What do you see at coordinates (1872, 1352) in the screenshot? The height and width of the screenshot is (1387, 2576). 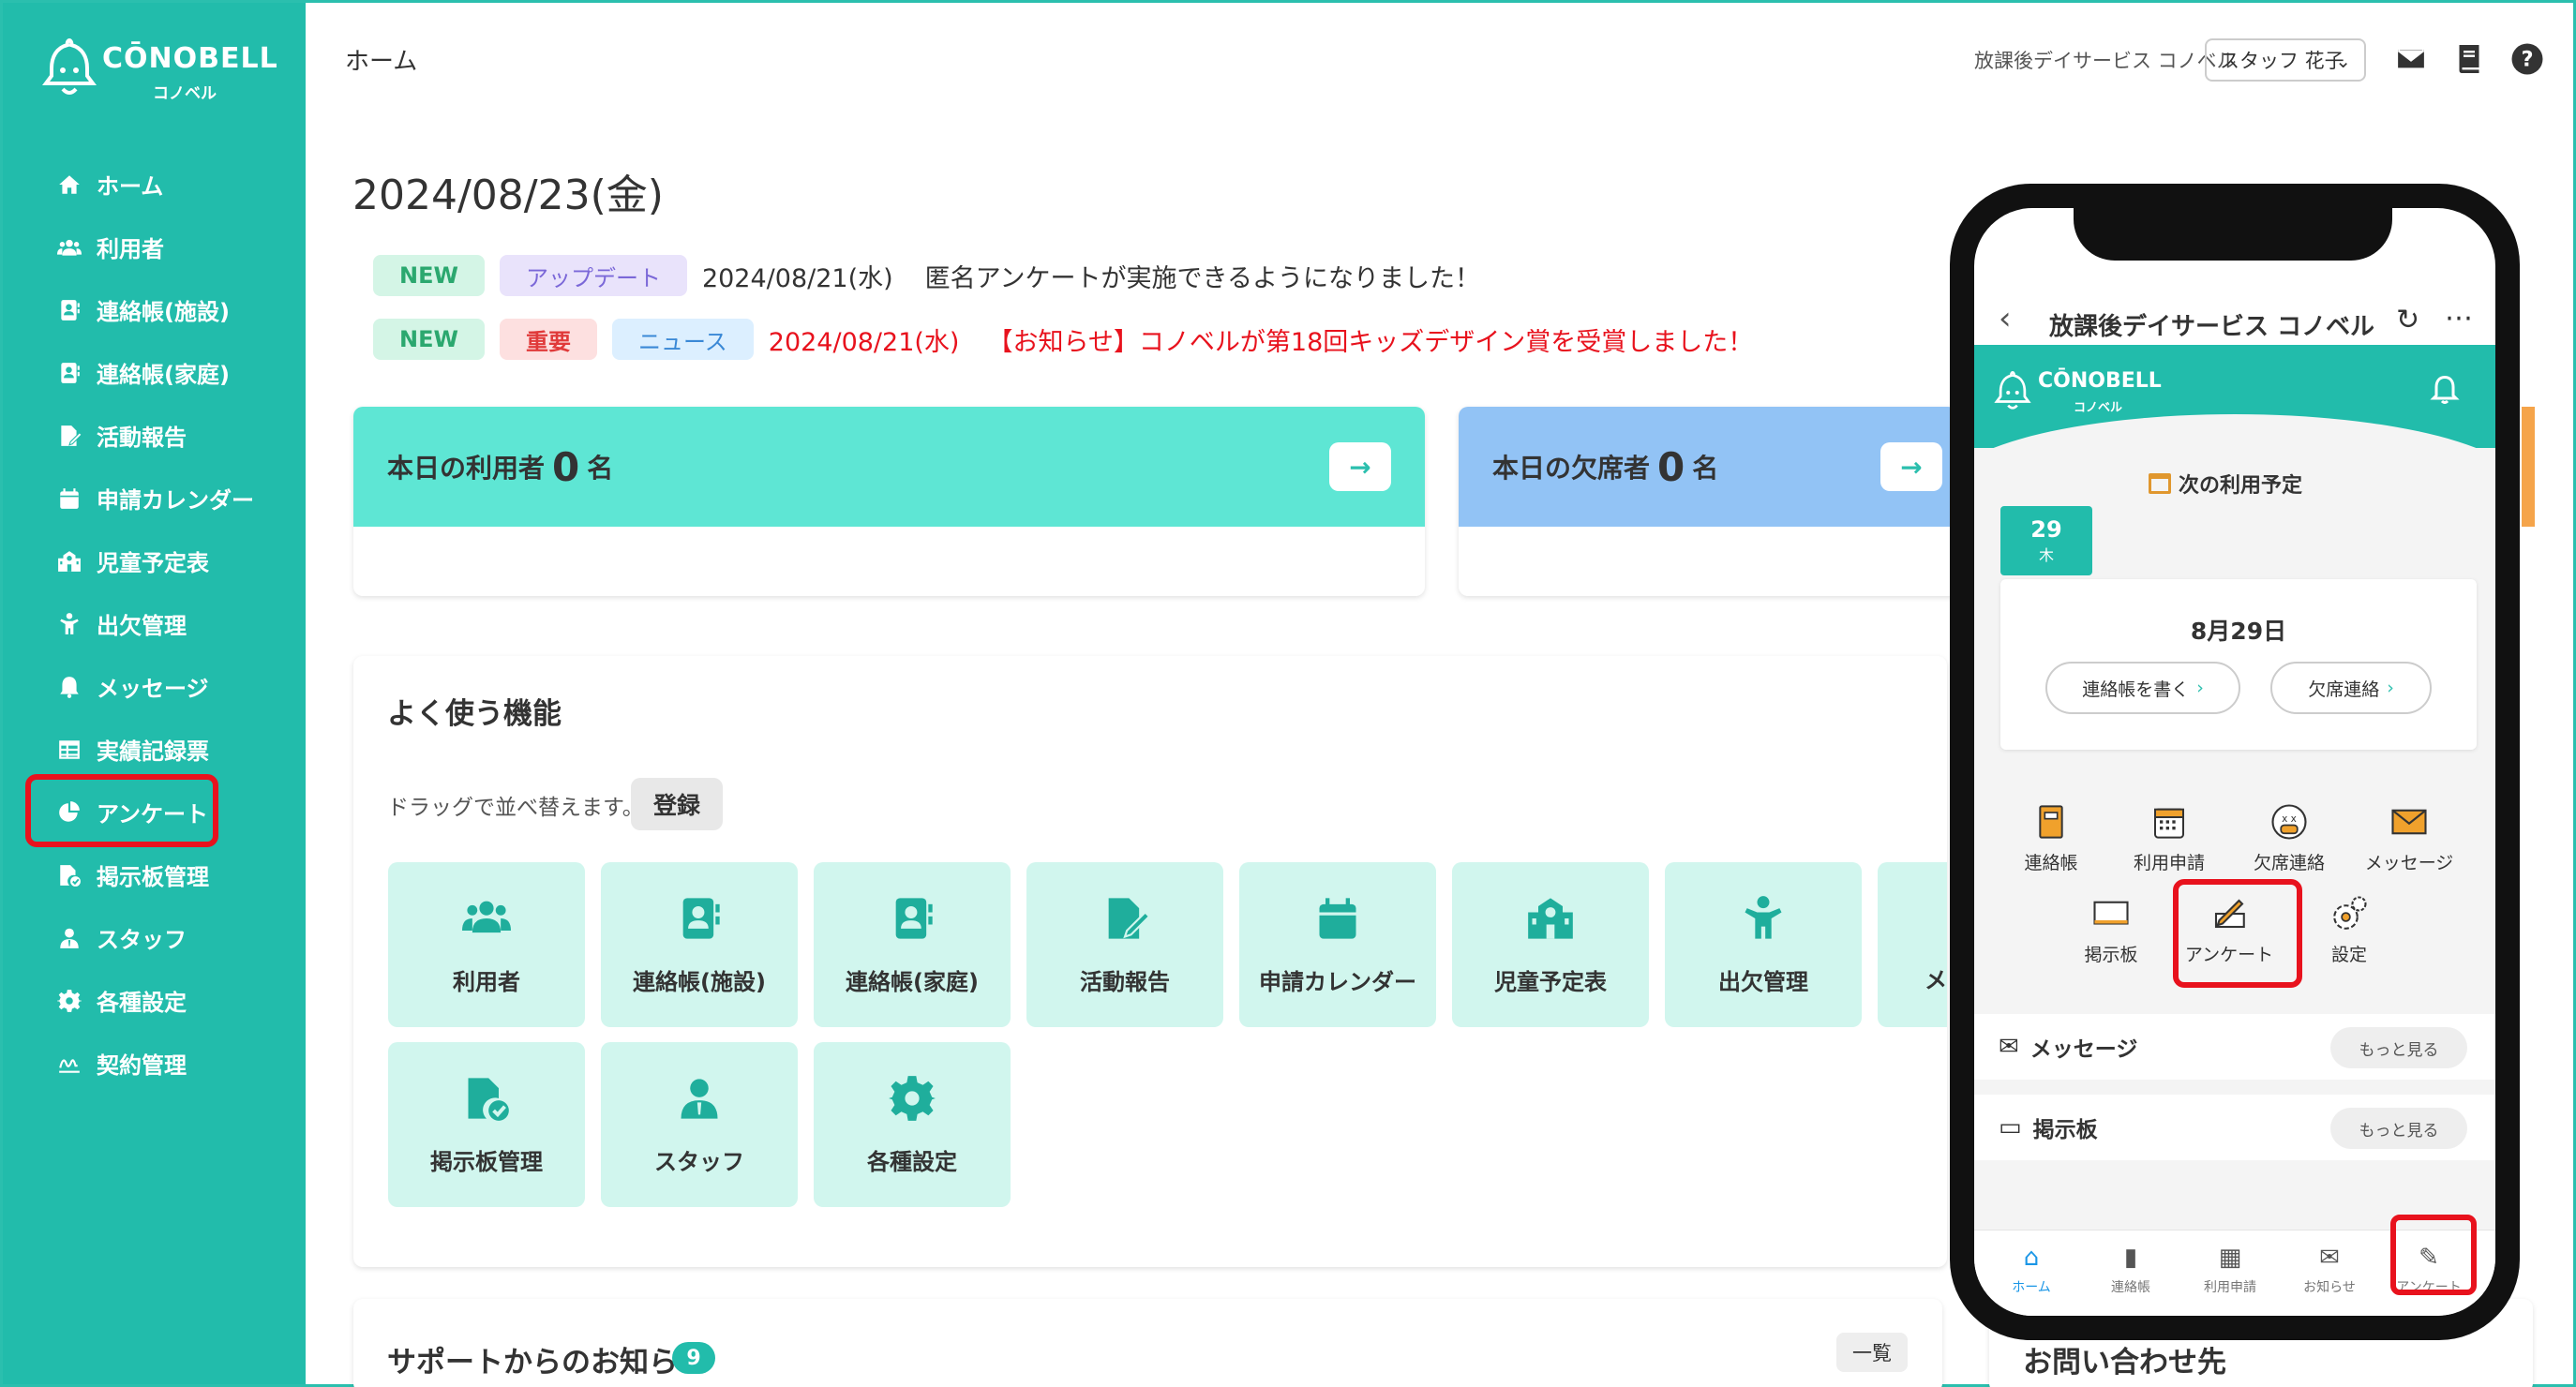 I see `support-list-button: 一覧` at bounding box center [1872, 1352].